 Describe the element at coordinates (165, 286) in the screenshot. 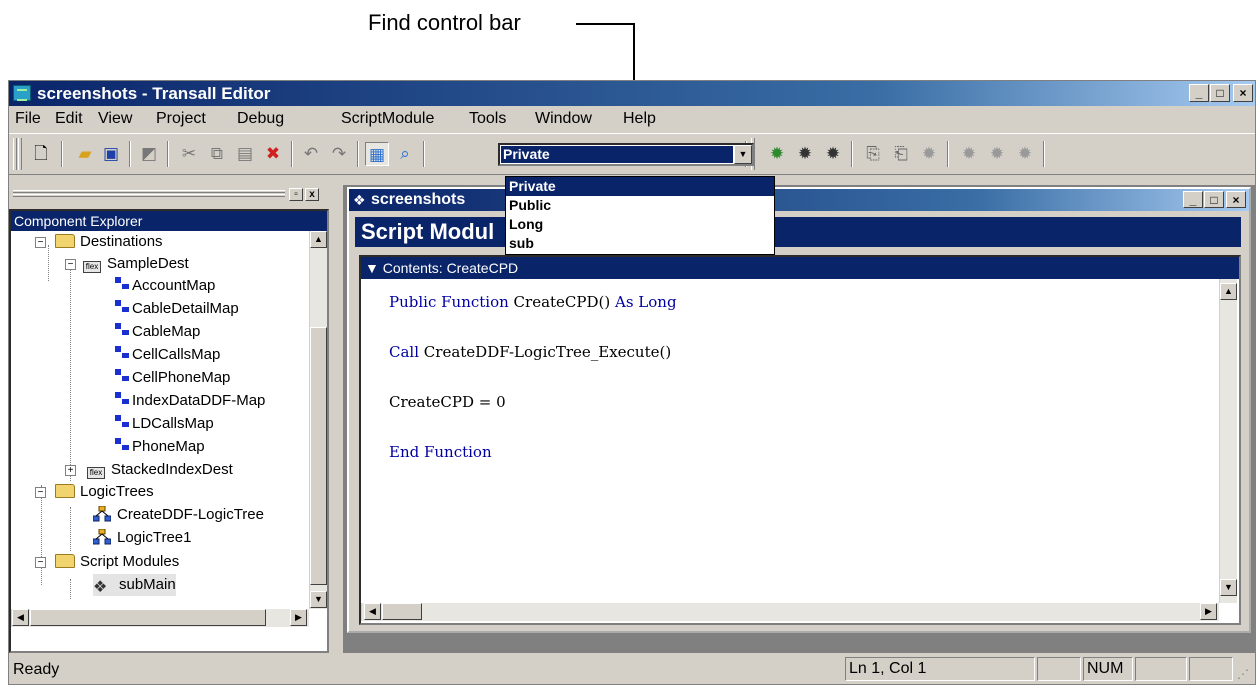

I see `tree-node-map: AccountMap` at that location.